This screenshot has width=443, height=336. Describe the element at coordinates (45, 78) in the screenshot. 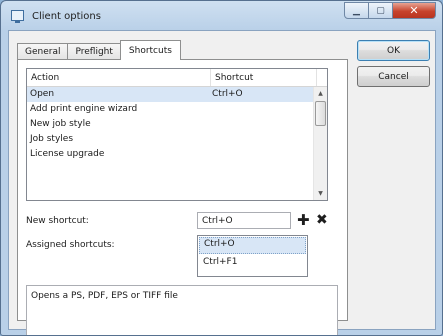

I see `column-header-action: Action` at that location.